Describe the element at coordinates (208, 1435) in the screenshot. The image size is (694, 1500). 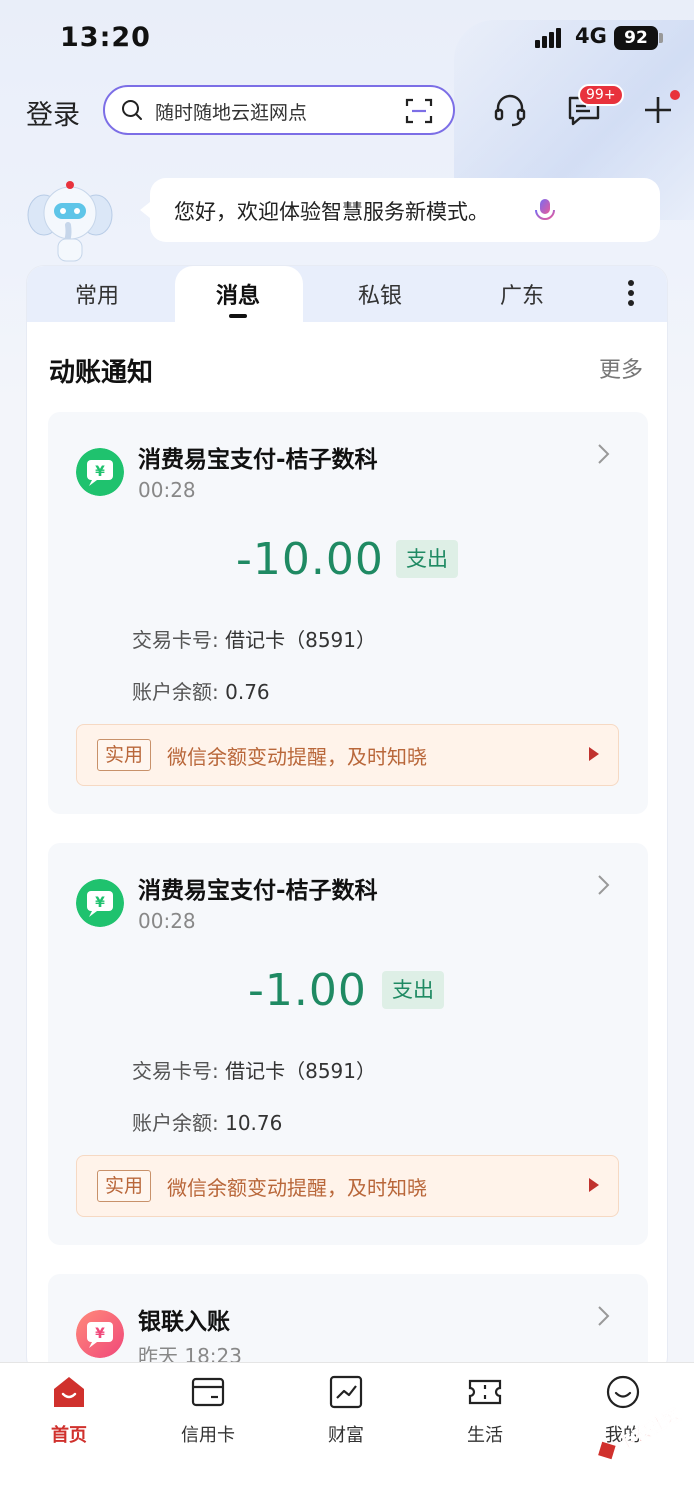
I see `nav-credit-card-label: 信用卡` at that location.